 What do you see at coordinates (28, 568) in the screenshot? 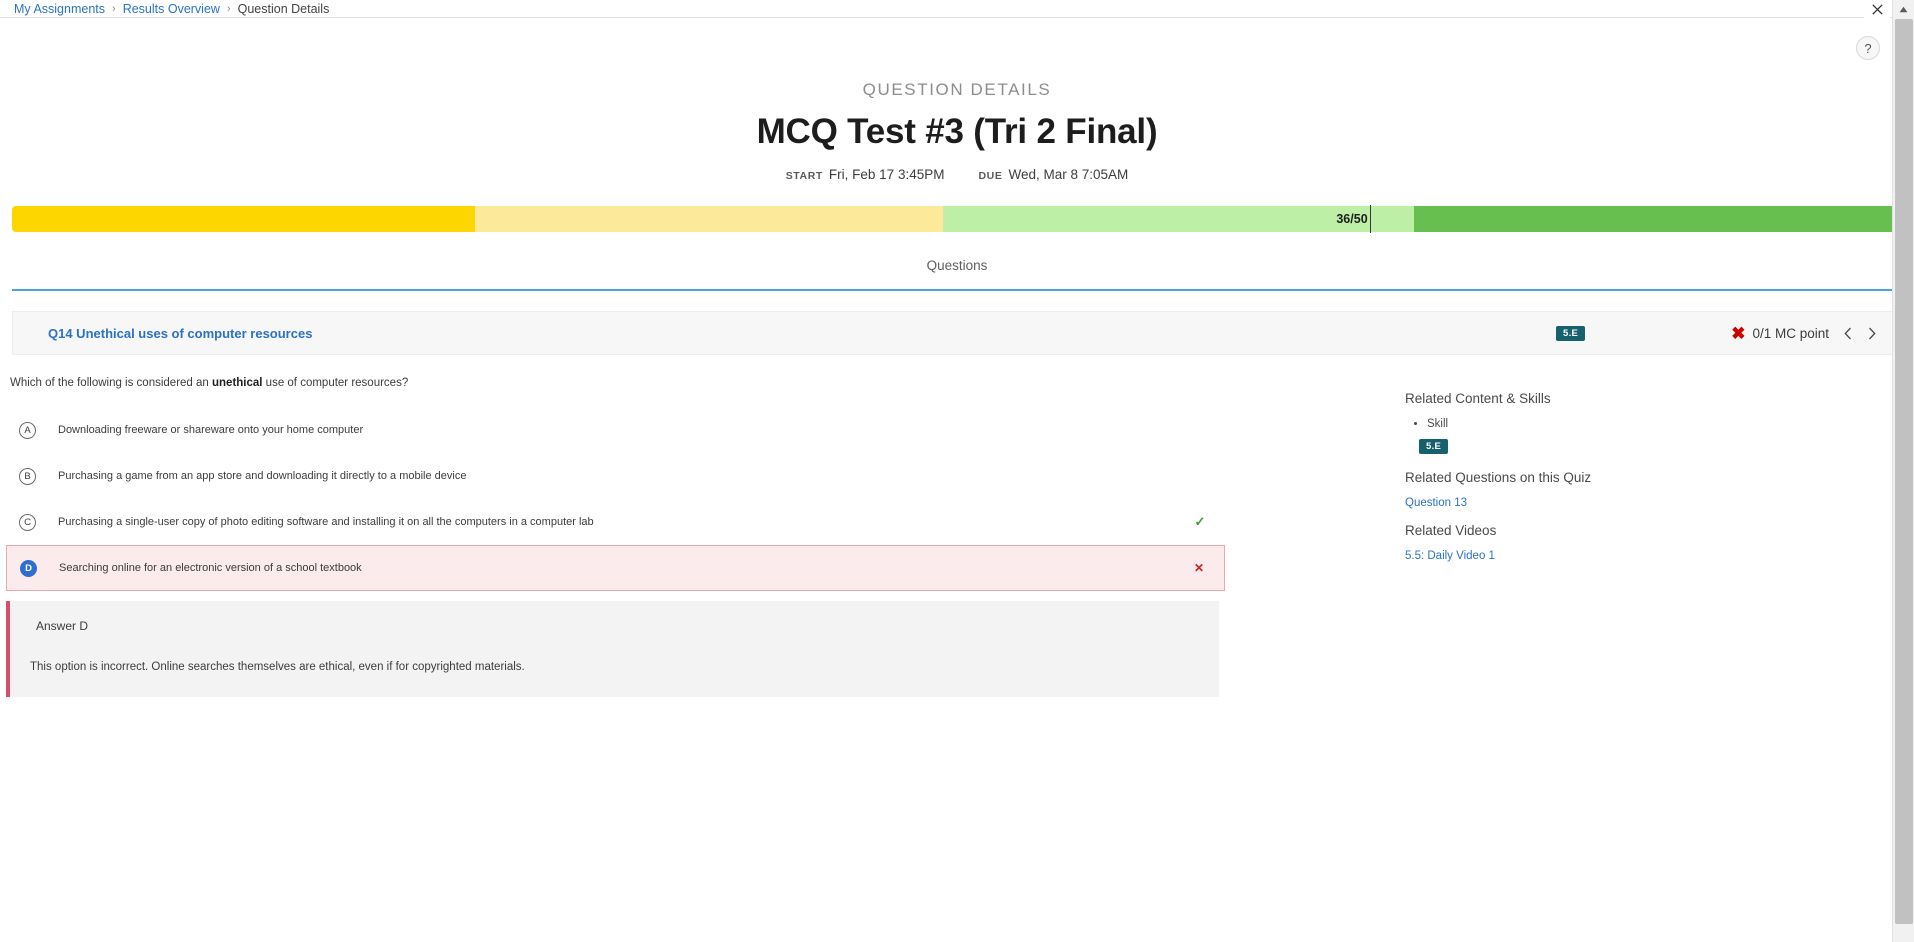
I see `option-marker-d: D` at bounding box center [28, 568].